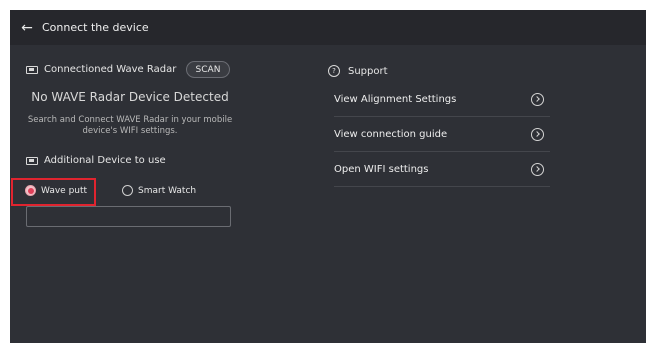  What do you see at coordinates (442, 169) in the screenshot?
I see `support-item-wifi-settings: Open WIFI settings` at bounding box center [442, 169].